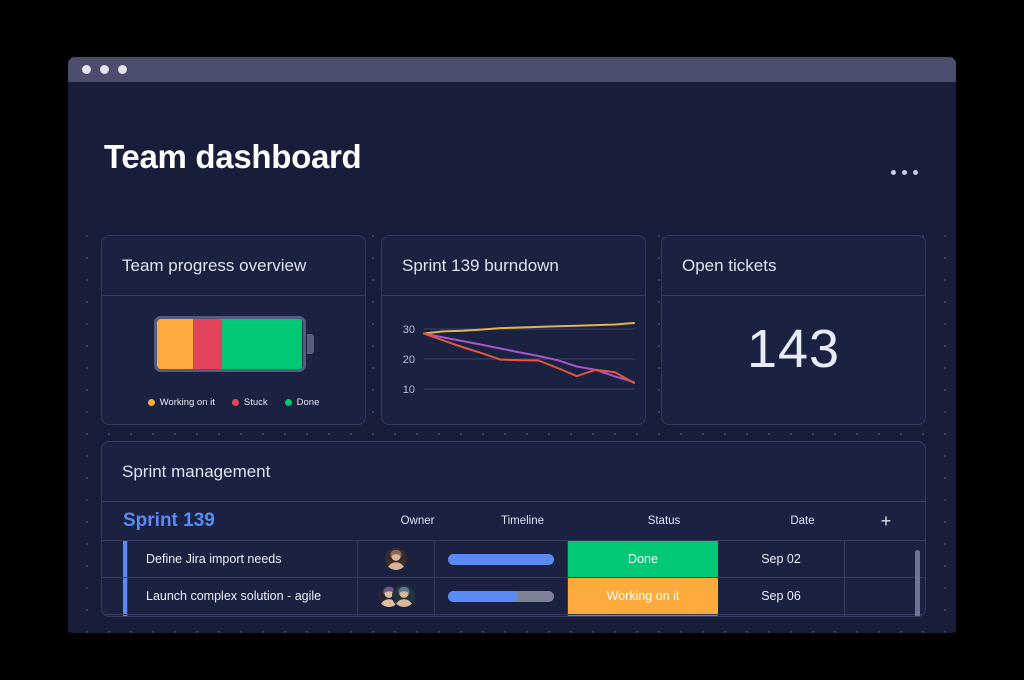 This screenshot has width=1024, height=680. I want to click on table-header-row: Sprint 139 Owner Timeline Status Date +, so click(513, 521).